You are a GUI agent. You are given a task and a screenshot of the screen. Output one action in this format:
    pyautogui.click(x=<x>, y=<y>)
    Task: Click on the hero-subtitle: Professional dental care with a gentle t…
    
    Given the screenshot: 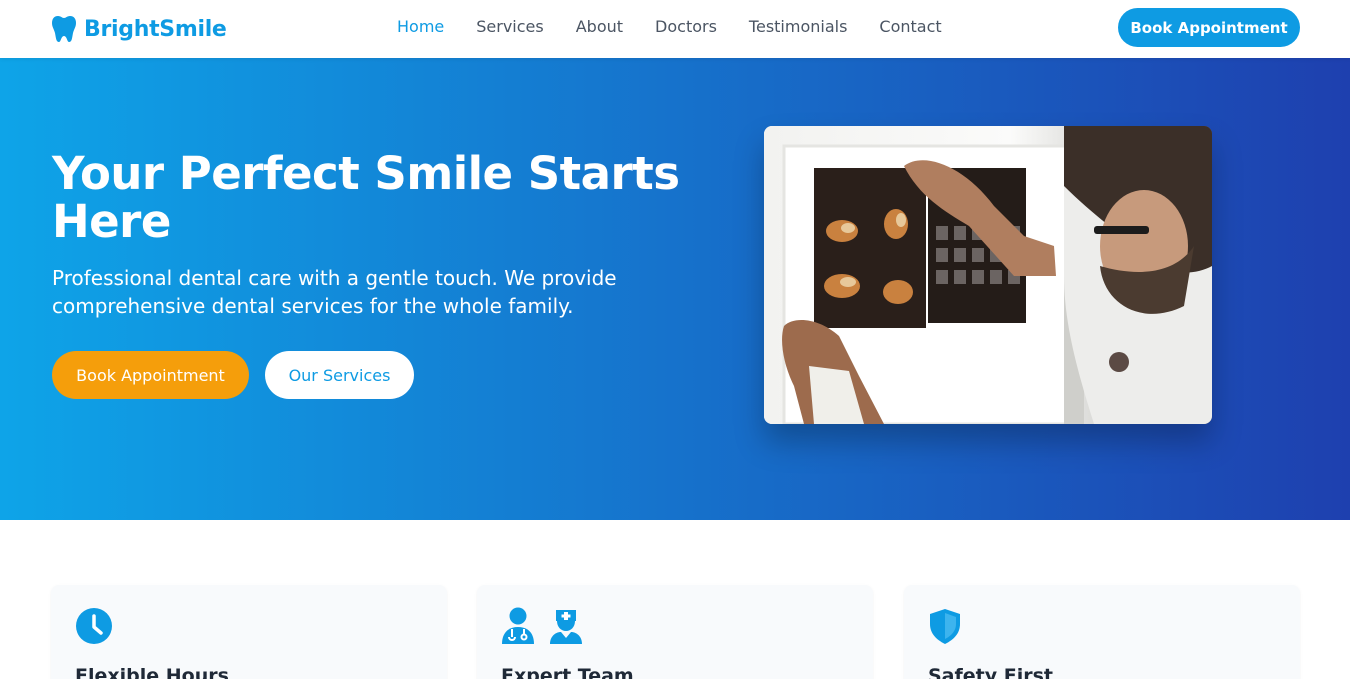 What is the action you would take?
    pyautogui.click(x=334, y=292)
    